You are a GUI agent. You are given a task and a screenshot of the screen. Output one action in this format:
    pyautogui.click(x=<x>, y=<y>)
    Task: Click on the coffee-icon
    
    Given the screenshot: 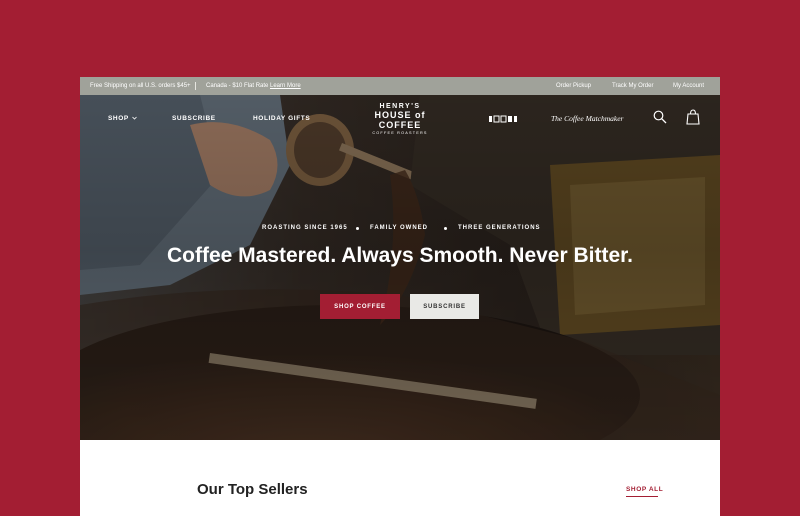 What is the action you would take?
    pyautogui.click(x=503, y=119)
    